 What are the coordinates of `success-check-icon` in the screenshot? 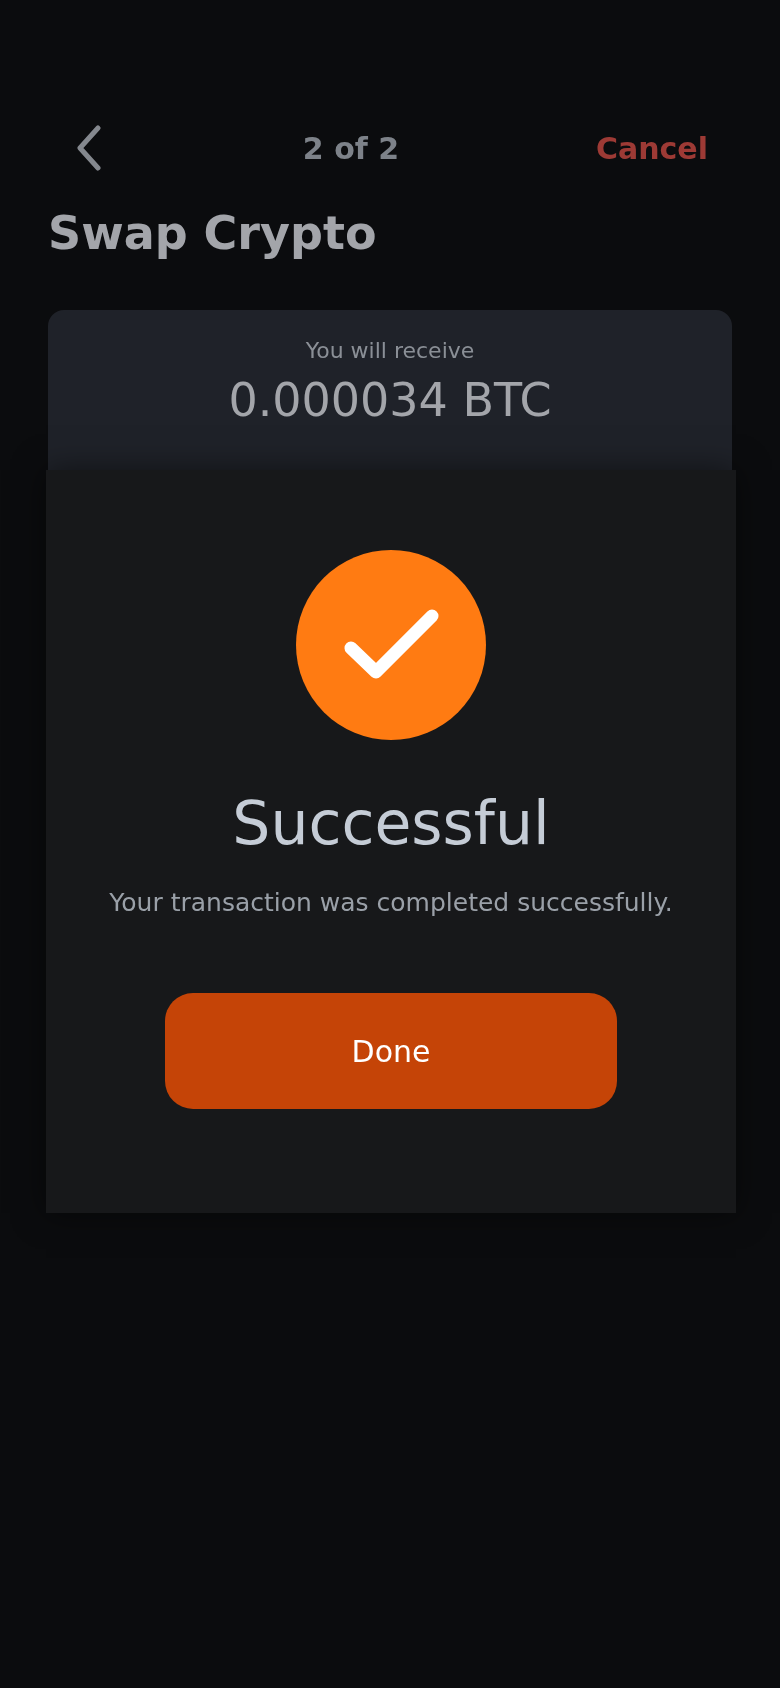 It's located at (391, 645).